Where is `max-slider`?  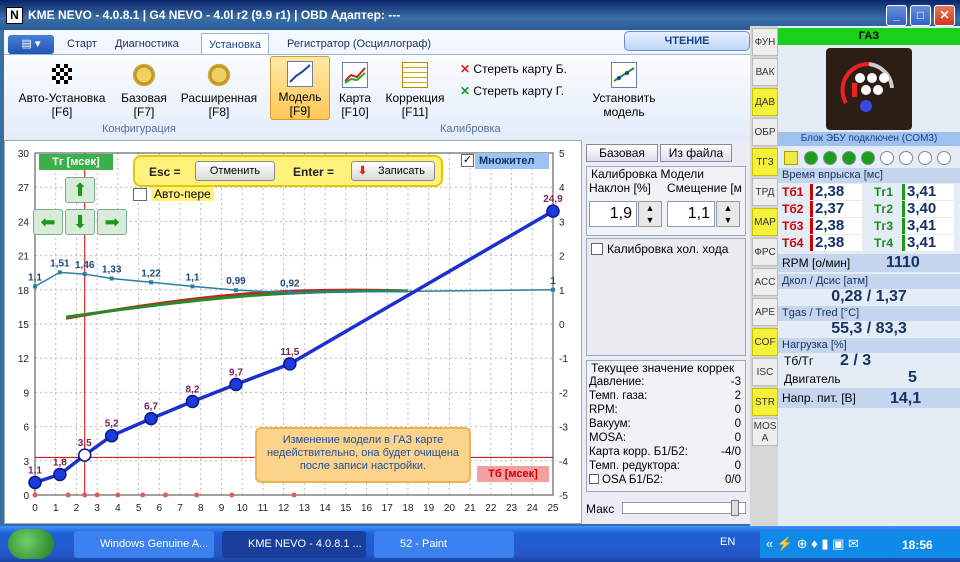 max-slider is located at coordinates (684, 508).